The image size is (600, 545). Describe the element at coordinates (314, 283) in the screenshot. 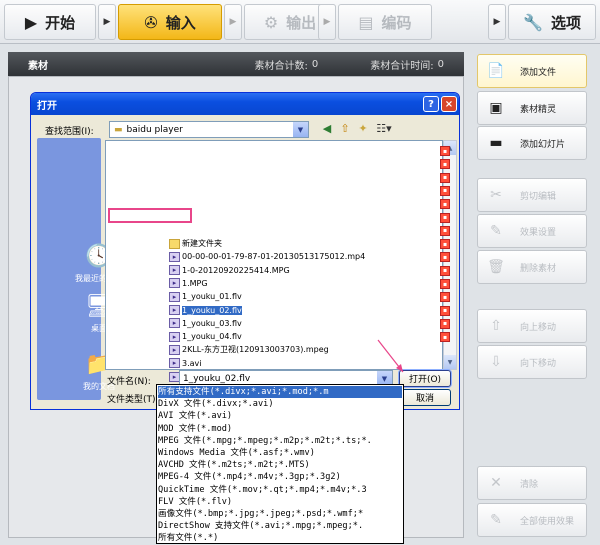

I see `file-list-item: ▸1.MPG` at that location.